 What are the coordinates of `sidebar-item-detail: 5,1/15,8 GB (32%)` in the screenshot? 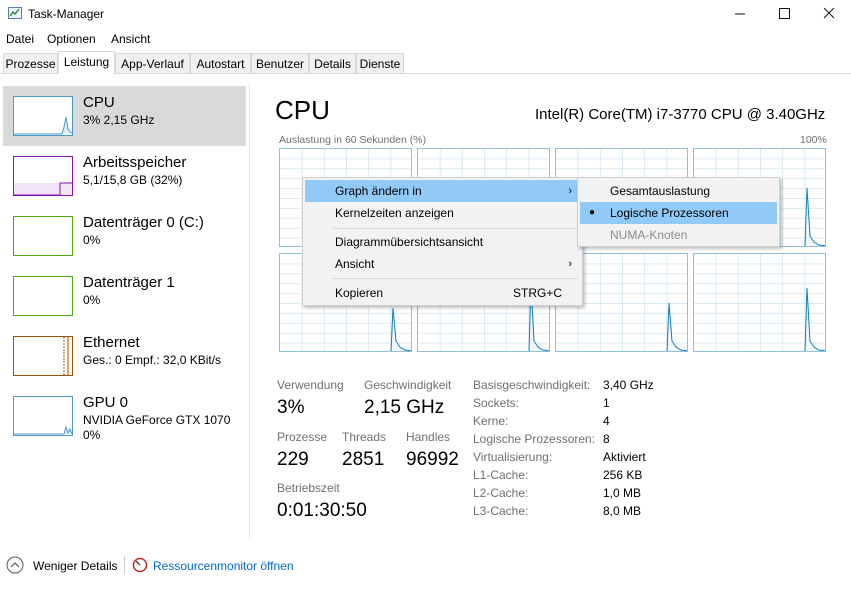 It's located at (133, 180).